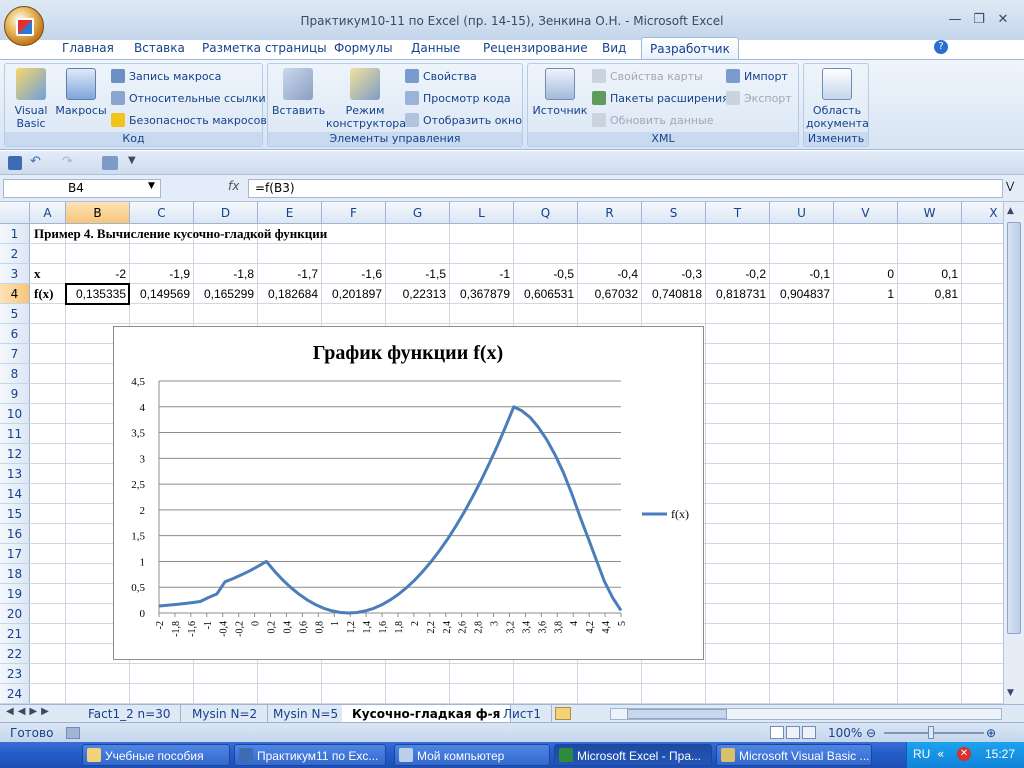  I want to click on column-header-e: E, so click(290, 213).